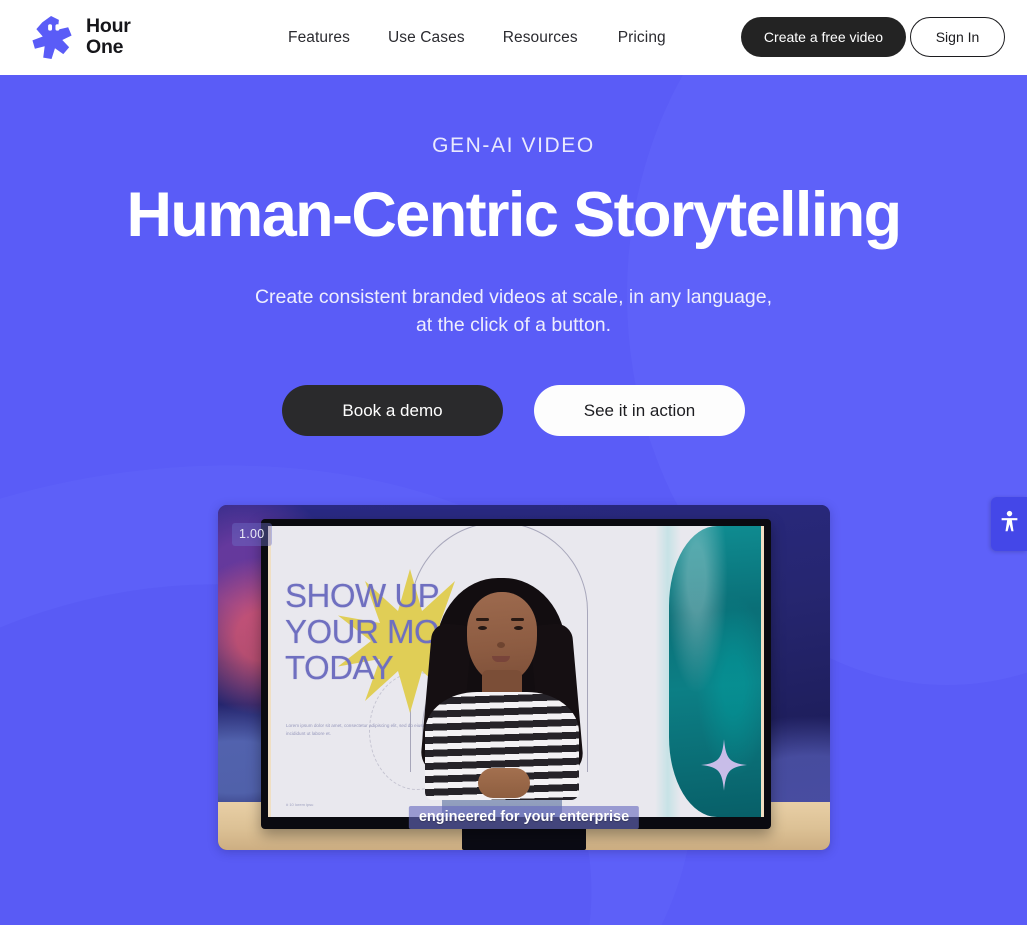 This screenshot has height=925, width=1027. Describe the element at coordinates (823, 37) in the screenshot. I see `create-free-video-button: Create a free video` at that location.